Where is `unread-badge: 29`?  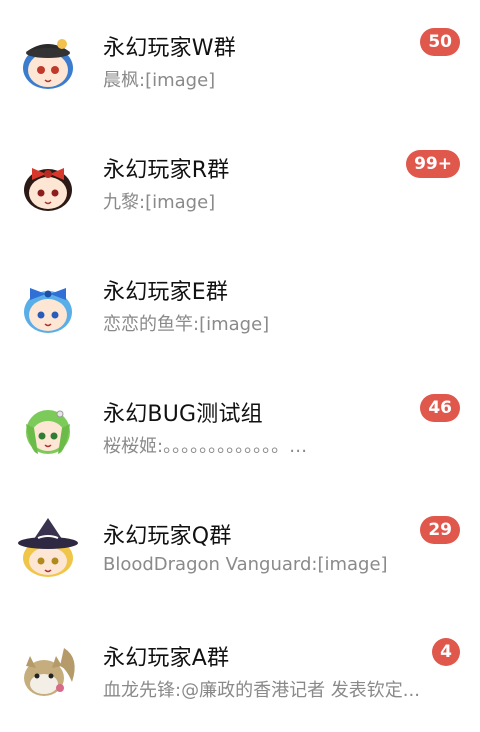
unread-badge: 29 is located at coordinates (440, 530).